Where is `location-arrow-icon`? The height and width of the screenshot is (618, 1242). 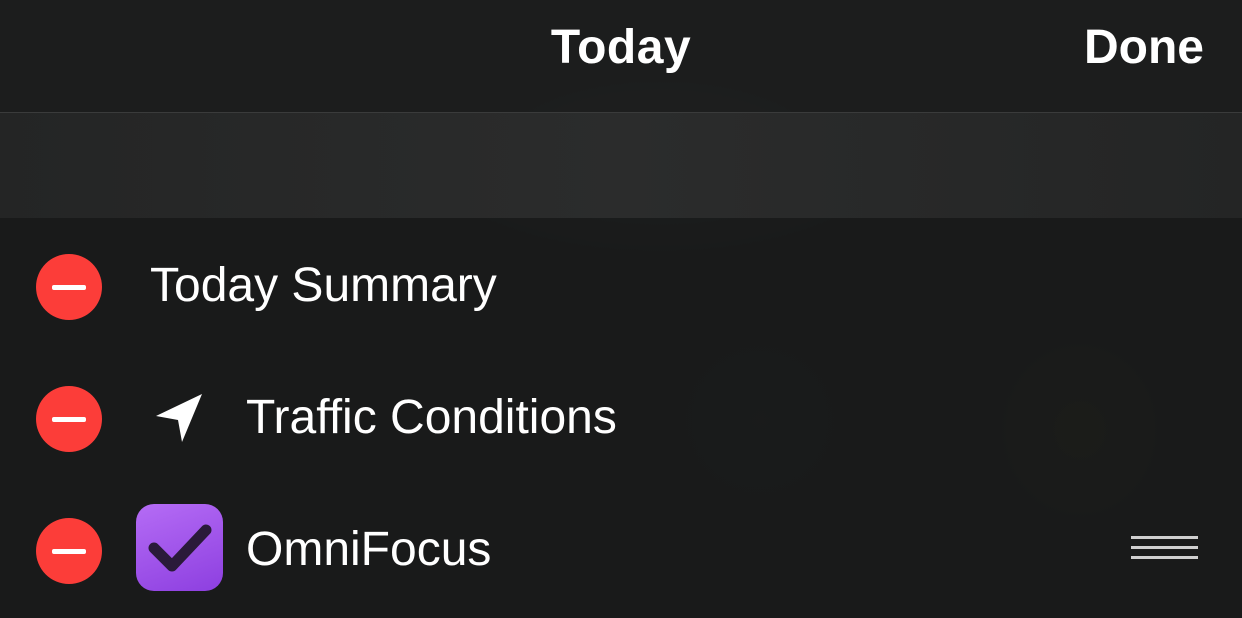
location-arrow-icon is located at coordinates (179, 418).